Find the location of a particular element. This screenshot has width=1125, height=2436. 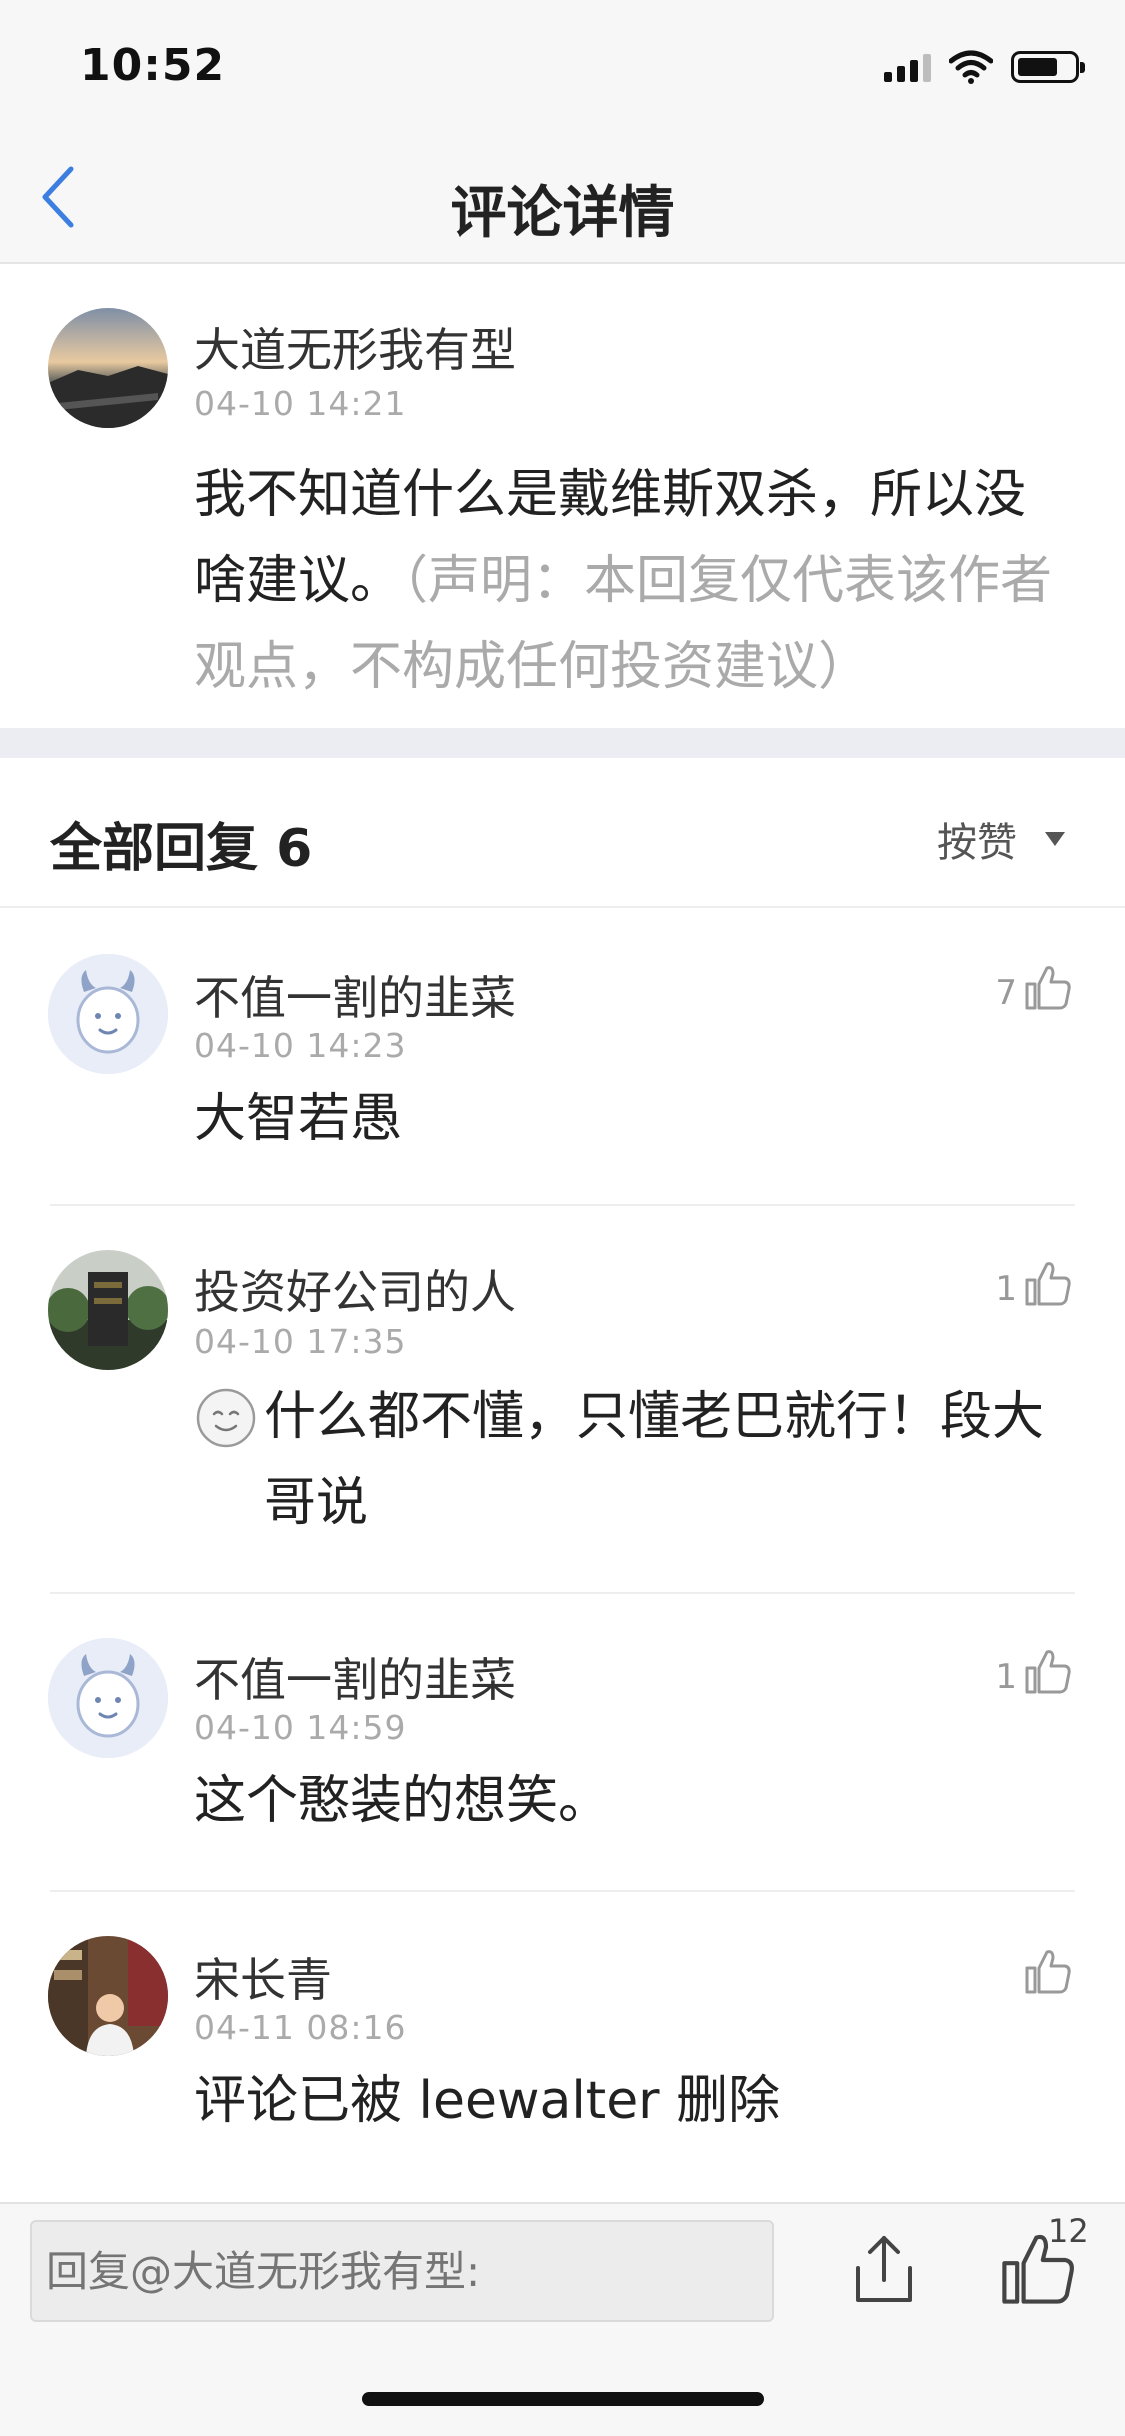

reply-input is located at coordinates (402, 2271).